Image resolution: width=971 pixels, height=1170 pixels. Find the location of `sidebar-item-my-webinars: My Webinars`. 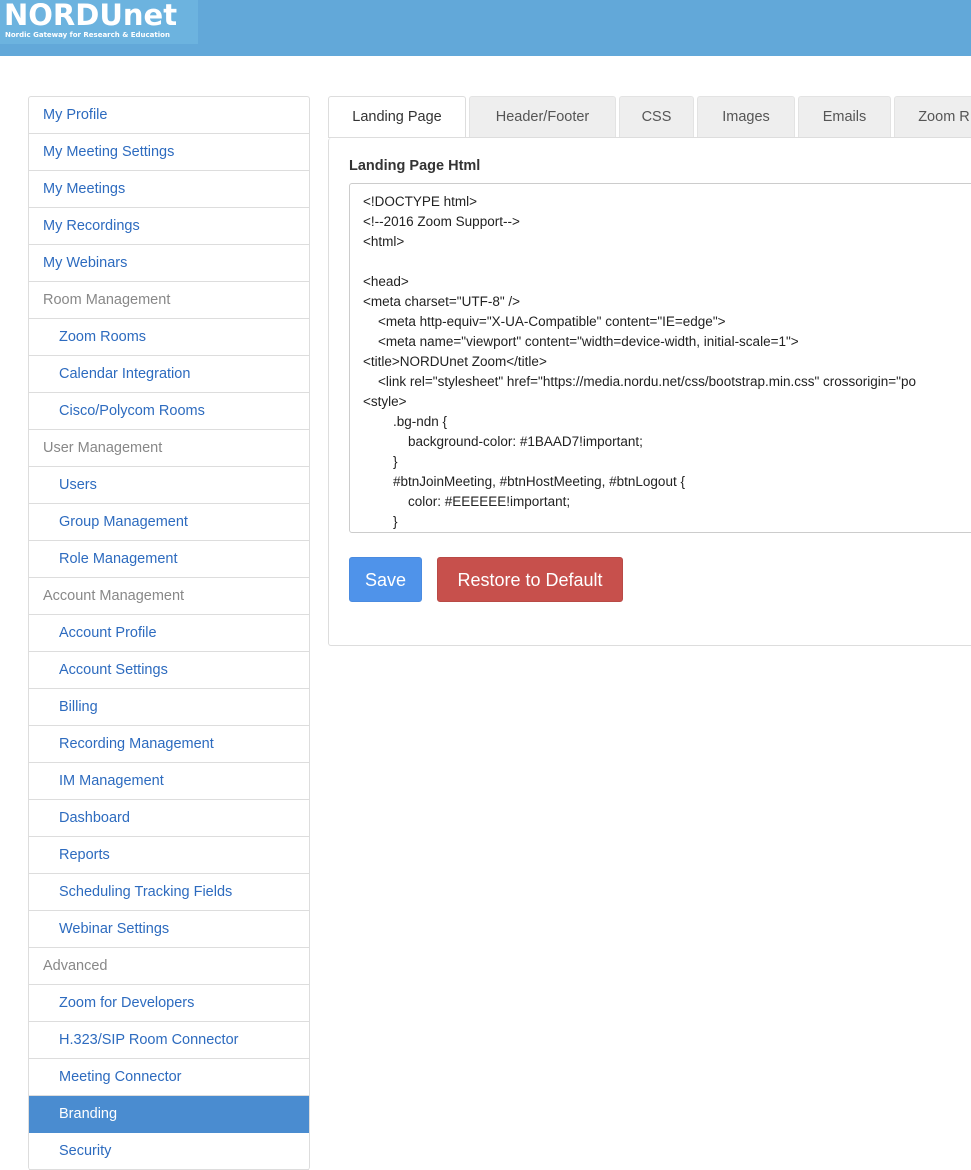

sidebar-item-my-webinars: My Webinars is located at coordinates (169, 263).